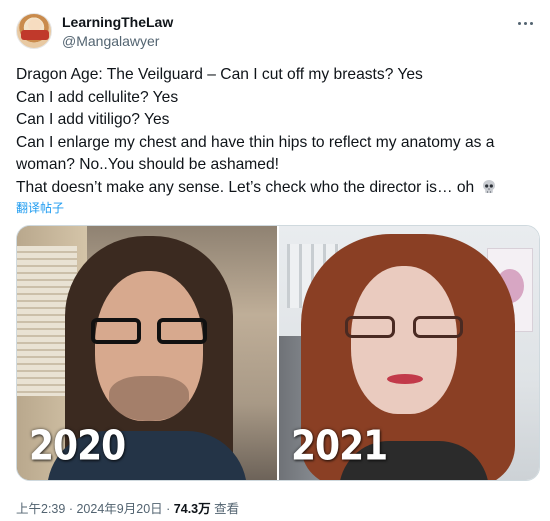  What do you see at coordinates (93, 119) in the screenshot?
I see `tweet-line: Can I add vitiligo? Yes` at bounding box center [93, 119].